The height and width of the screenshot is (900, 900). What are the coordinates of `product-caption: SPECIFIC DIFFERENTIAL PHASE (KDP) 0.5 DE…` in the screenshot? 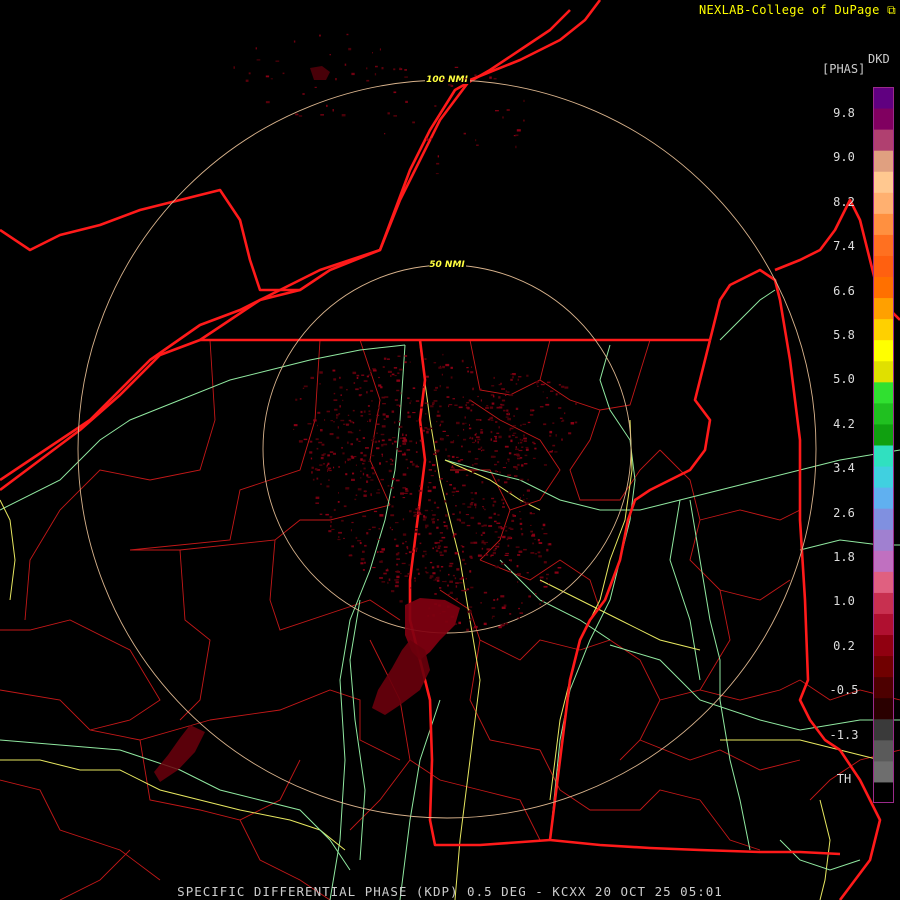 It's located at (450, 891).